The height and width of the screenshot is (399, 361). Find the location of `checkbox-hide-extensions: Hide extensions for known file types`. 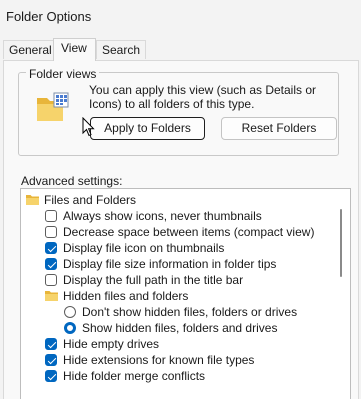

checkbox-hide-extensions: Hide extensions for known file types is located at coordinates (189, 360).